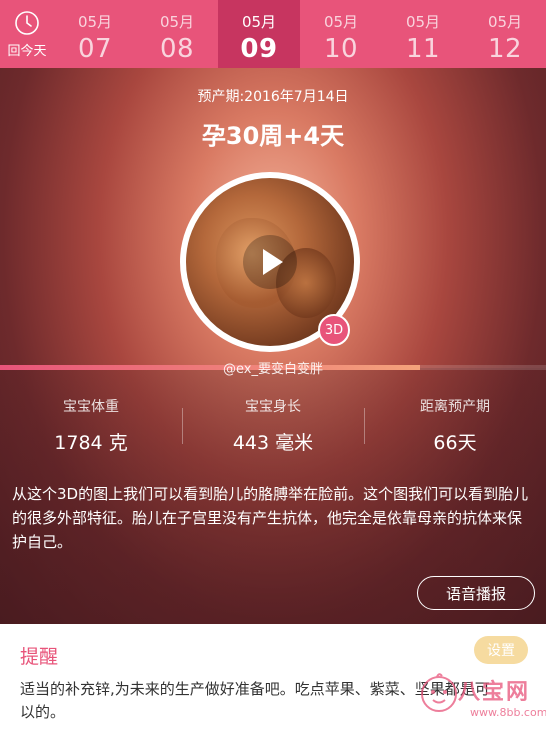 The width and height of the screenshot is (546, 729). I want to click on stat-label: 宝宝体重, so click(91, 407).